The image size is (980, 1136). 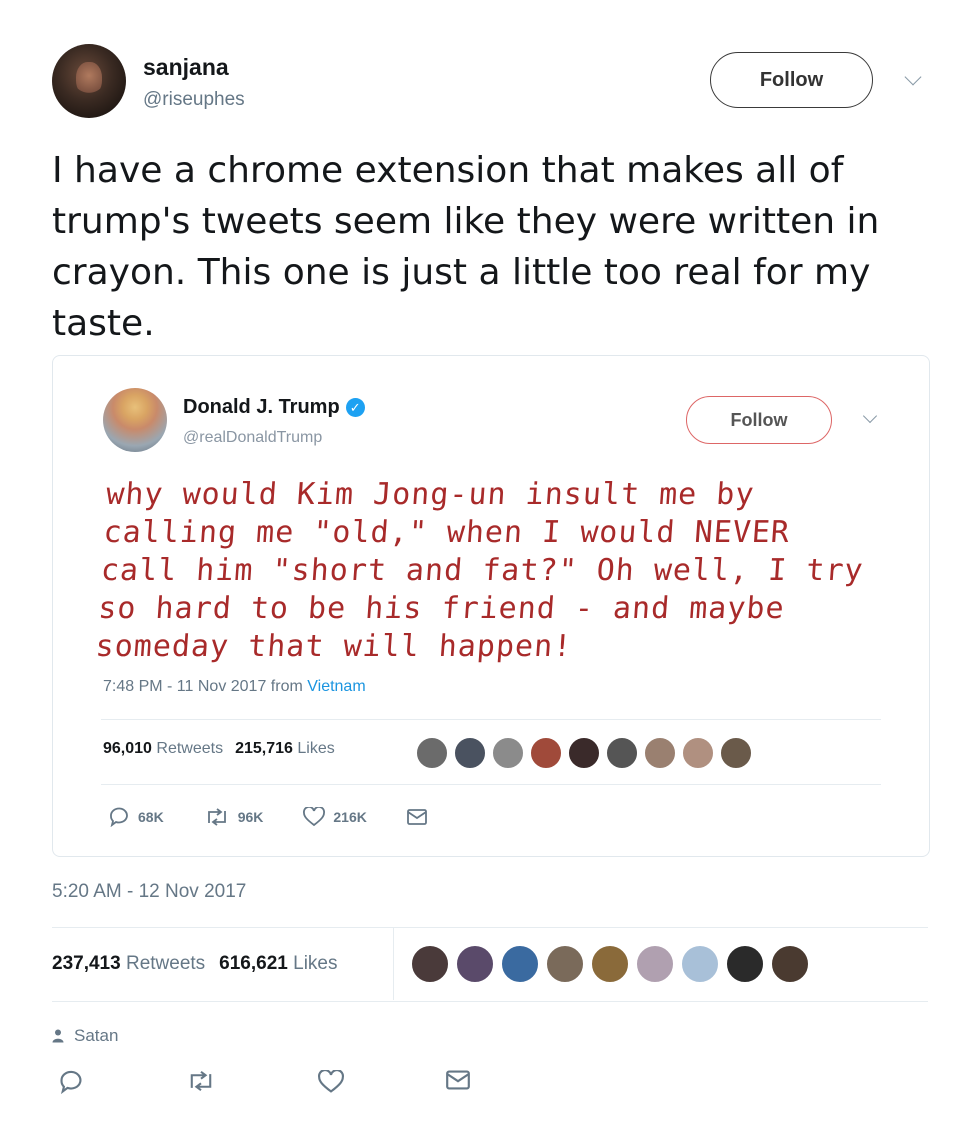 What do you see at coordinates (870, 416) in the screenshot?
I see `quoted-chevron-down-icon` at bounding box center [870, 416].